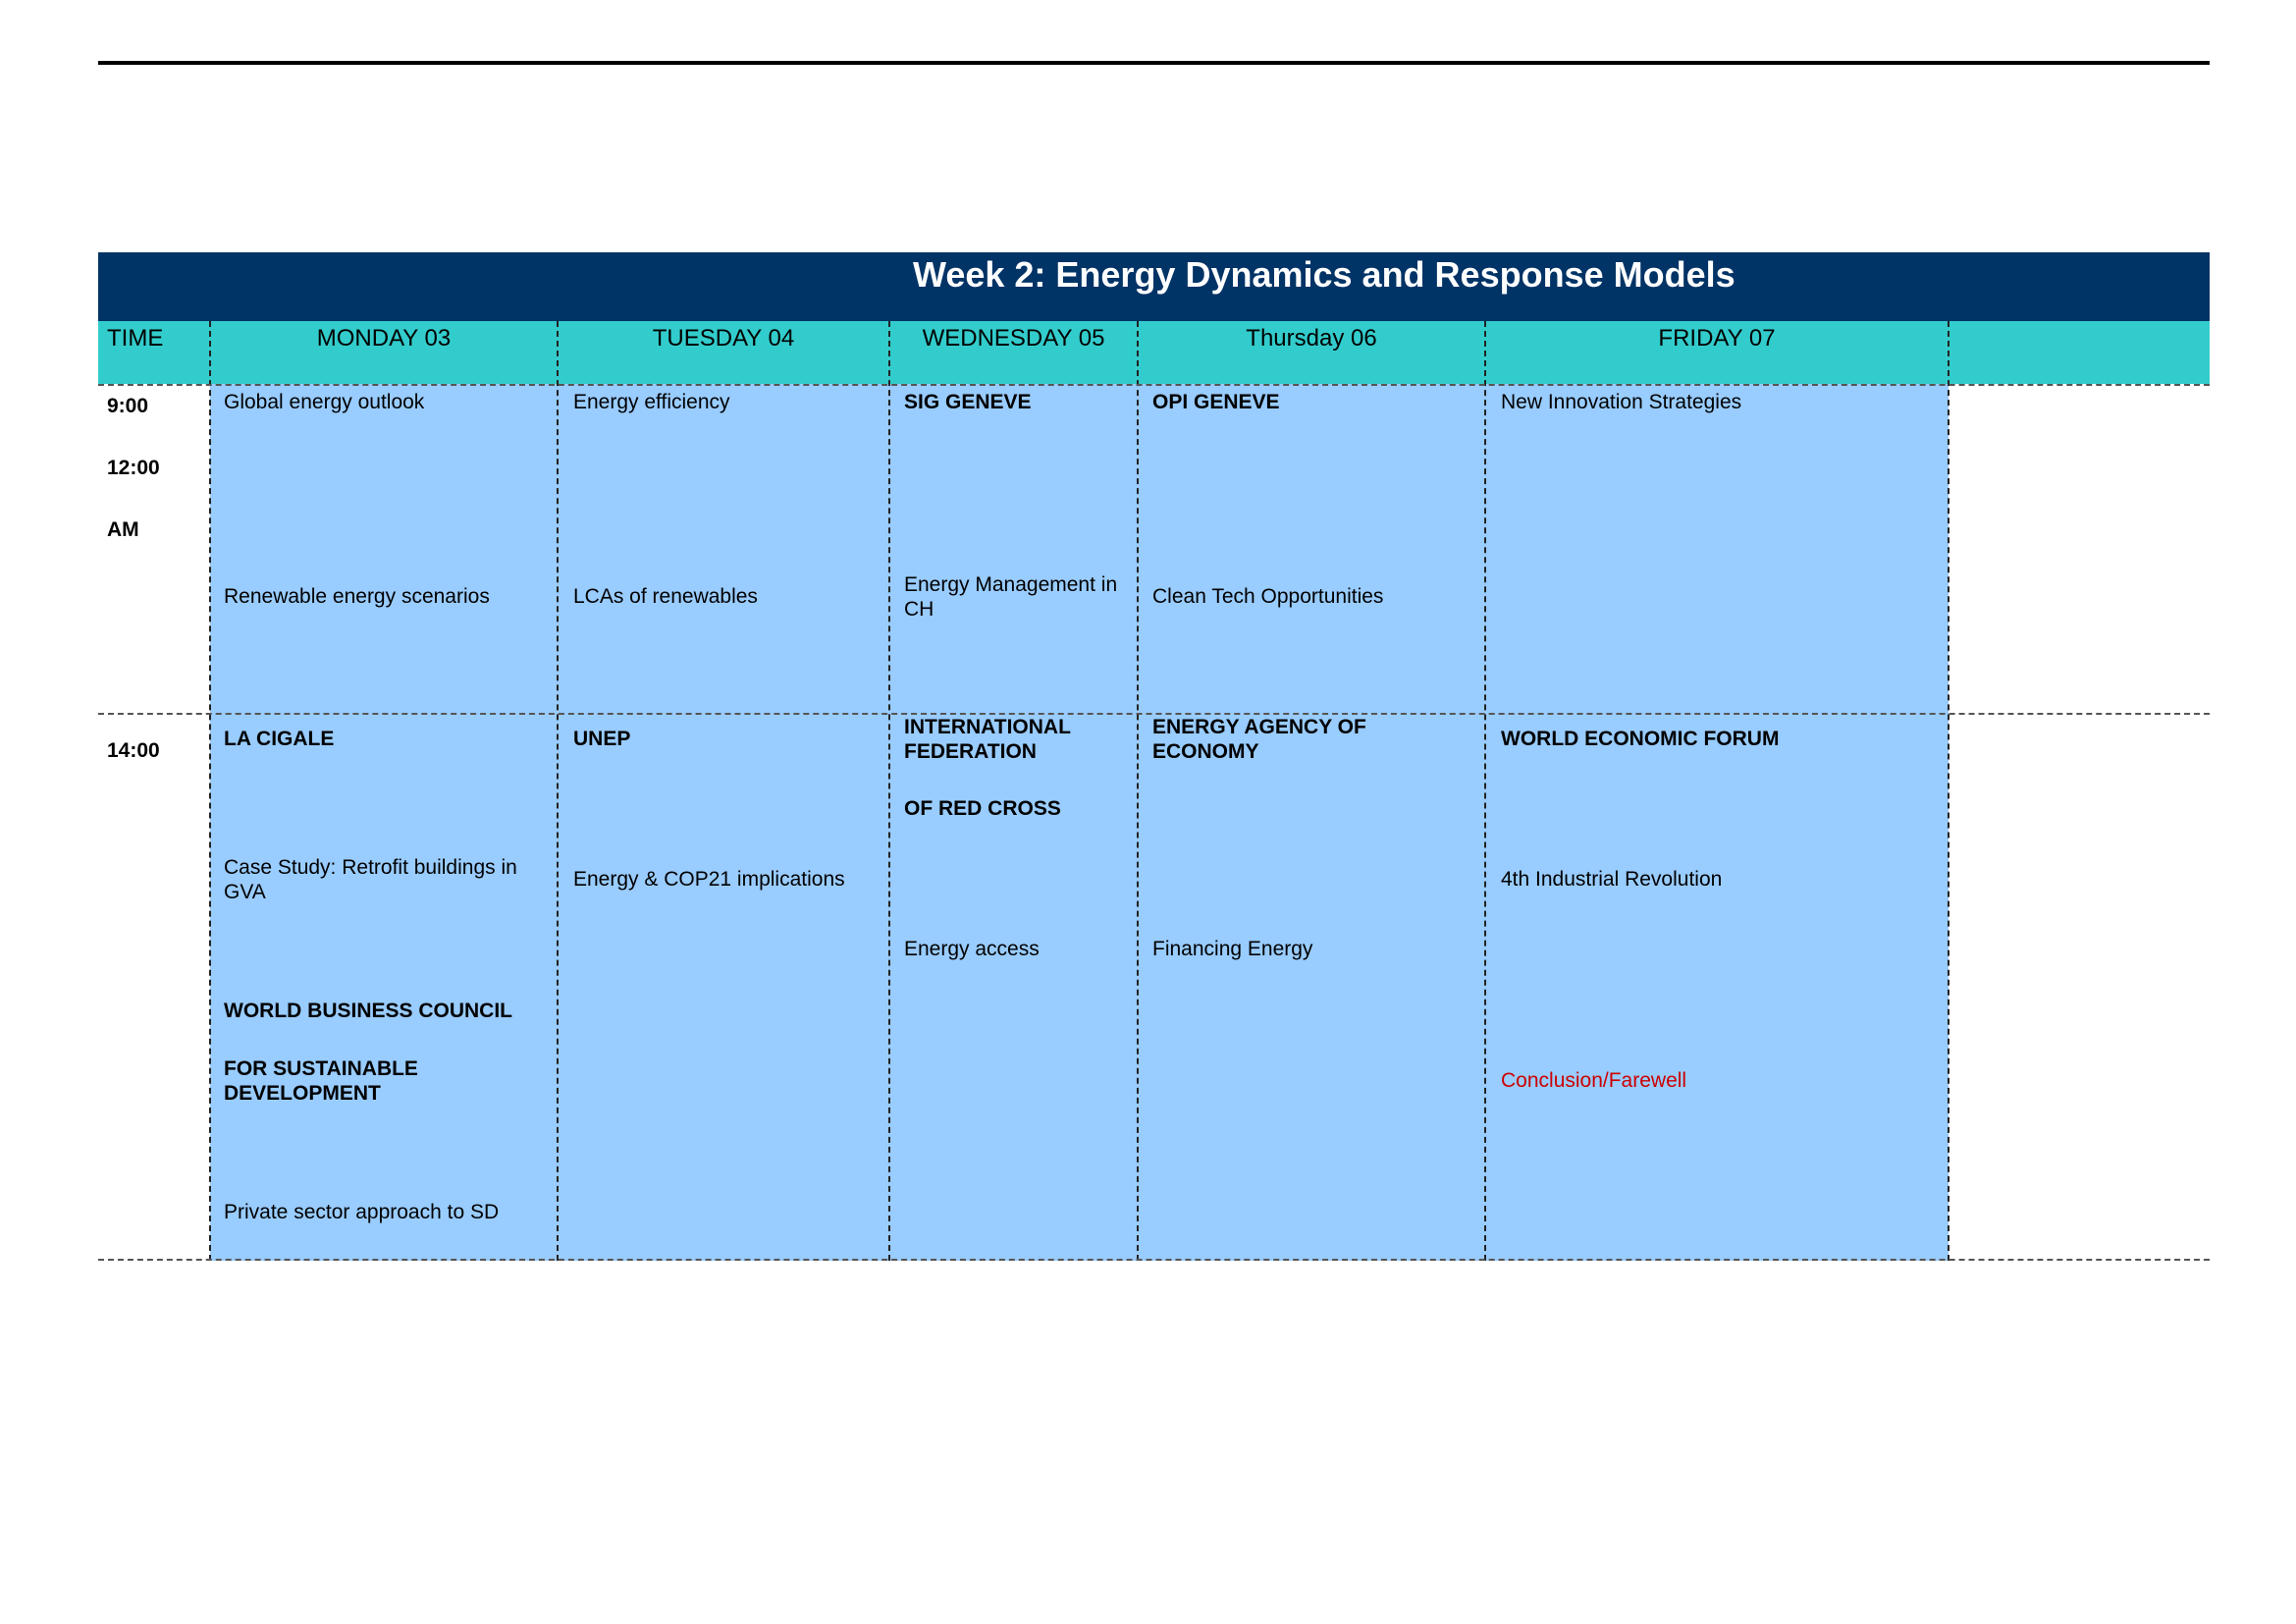  I want to click on thursday-column, so click(1312, 822).